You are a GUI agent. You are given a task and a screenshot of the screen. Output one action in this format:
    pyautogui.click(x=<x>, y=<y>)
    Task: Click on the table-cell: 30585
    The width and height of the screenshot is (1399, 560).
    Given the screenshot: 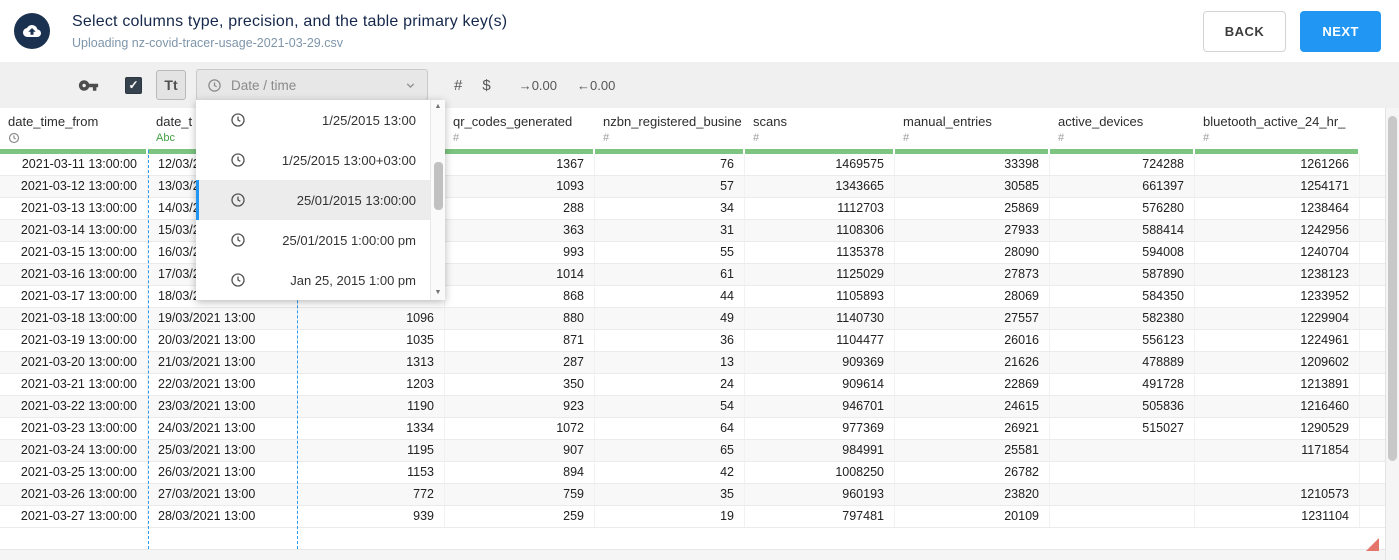 What is the action you would take?
    pyautogui.click(x=972, y=186)
    